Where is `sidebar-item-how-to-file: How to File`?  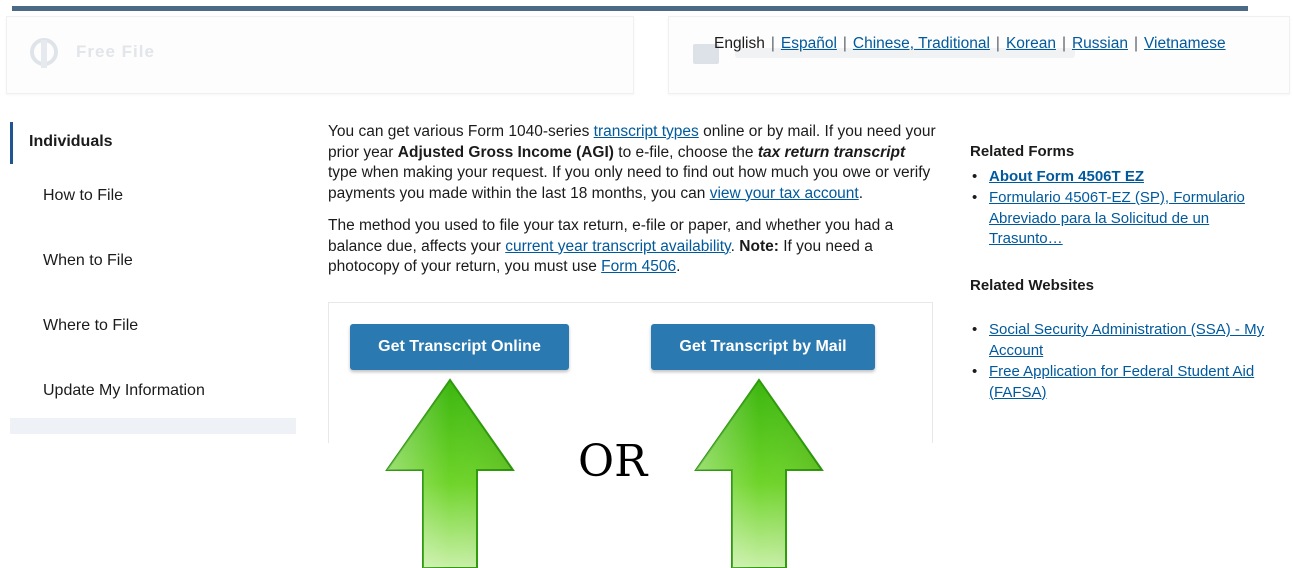 sidebar-item-how-to-file: How to File is located at coordinates (83, 196).